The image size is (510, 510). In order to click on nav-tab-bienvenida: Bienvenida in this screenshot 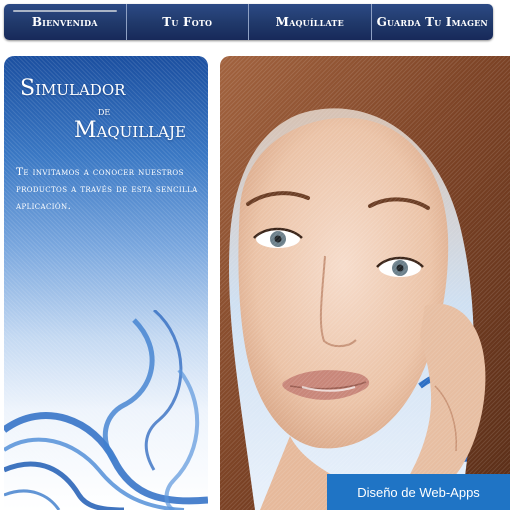, I will do `click(65, 22)`.